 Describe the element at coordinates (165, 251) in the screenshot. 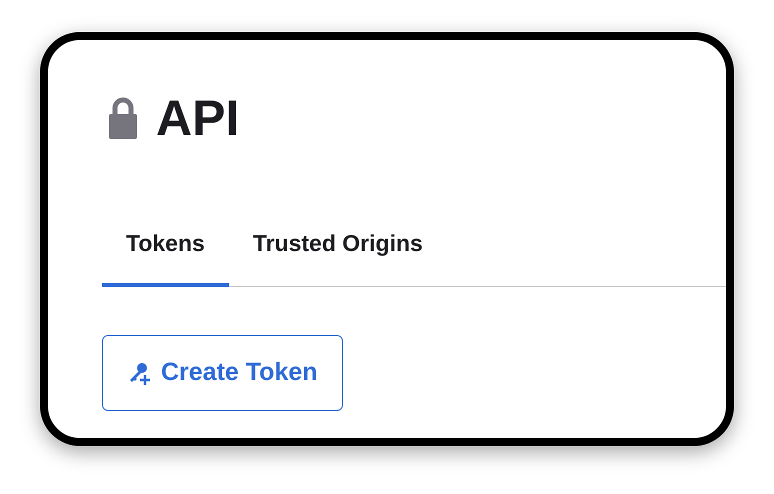

I see `tab: Tokens` at that location.